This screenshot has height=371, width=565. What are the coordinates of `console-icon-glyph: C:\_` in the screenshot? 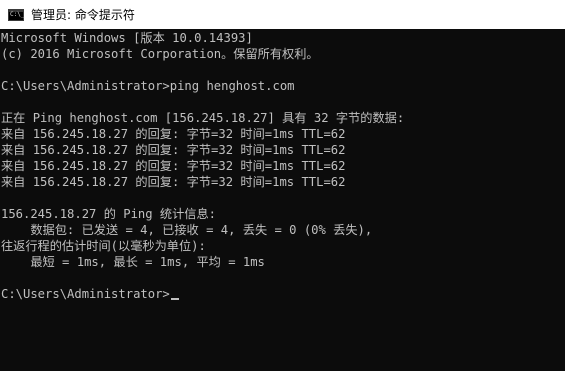 It's located at (17, 14).